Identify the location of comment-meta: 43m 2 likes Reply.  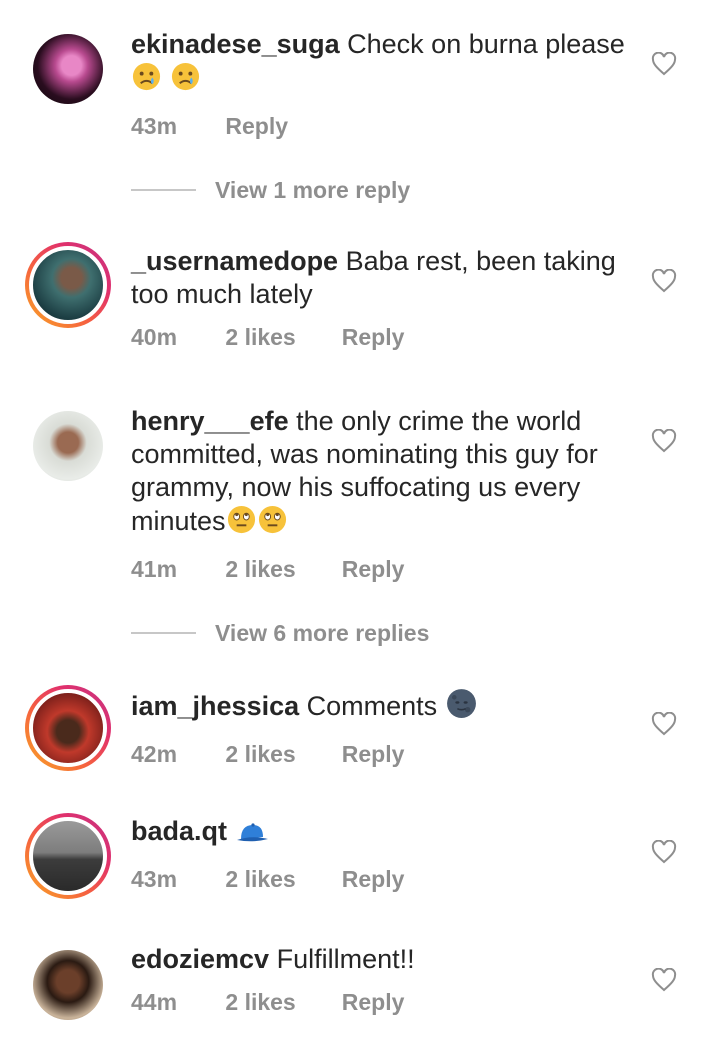
(381, 879).